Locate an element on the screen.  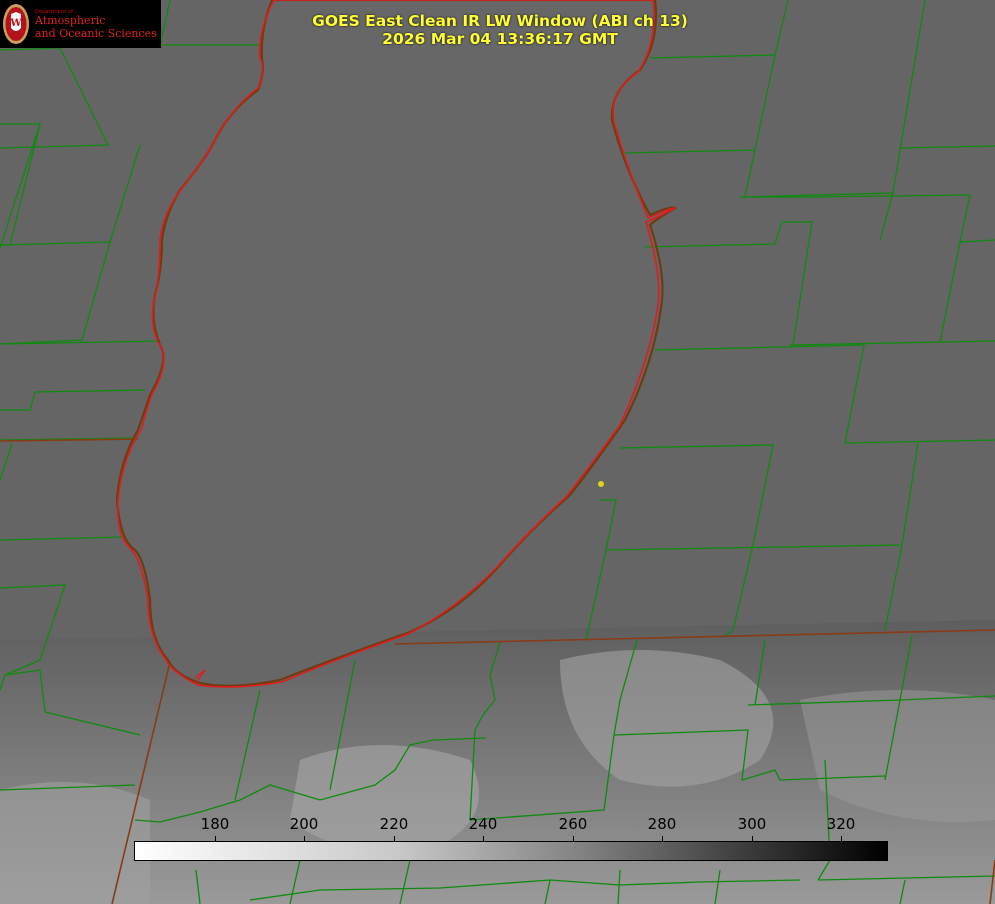
colorbar is located at coordinates (511, 851).